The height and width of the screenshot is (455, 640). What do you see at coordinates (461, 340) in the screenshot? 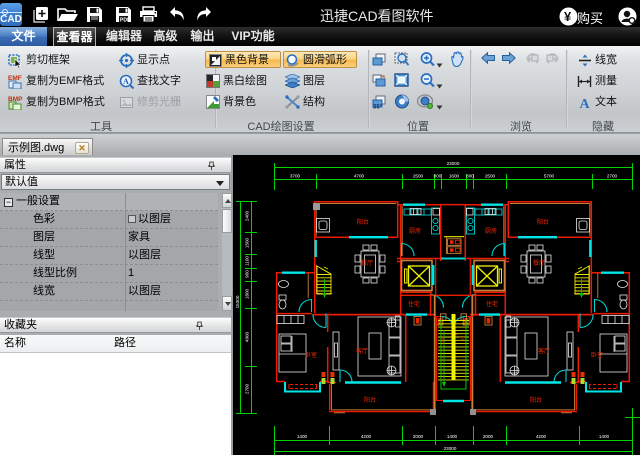
I see `svg-text: 下` at bounding box center [461, 340].